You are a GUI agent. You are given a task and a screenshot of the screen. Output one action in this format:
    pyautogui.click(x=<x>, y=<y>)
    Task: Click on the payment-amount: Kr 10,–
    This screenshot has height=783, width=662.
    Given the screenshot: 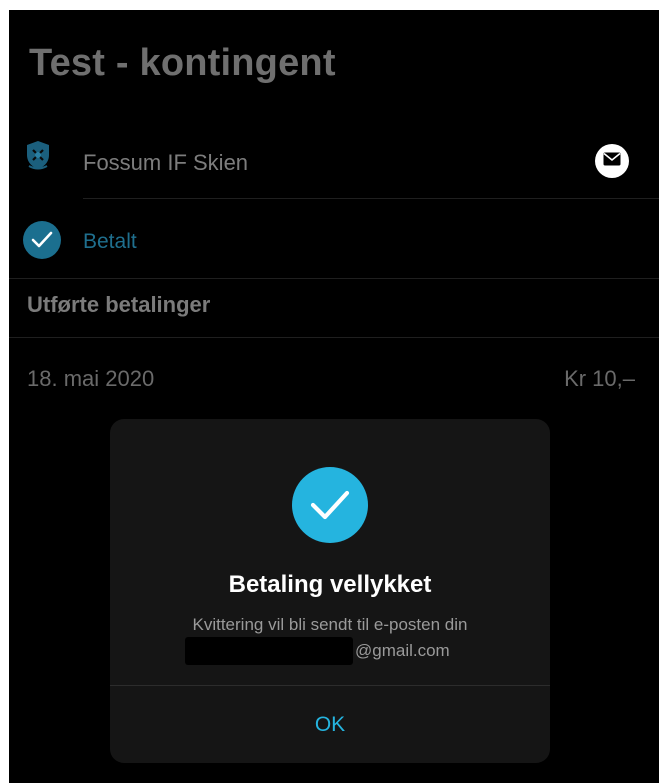 What is the action you would take?
    pyautogui.click(x=599, y=378)
    